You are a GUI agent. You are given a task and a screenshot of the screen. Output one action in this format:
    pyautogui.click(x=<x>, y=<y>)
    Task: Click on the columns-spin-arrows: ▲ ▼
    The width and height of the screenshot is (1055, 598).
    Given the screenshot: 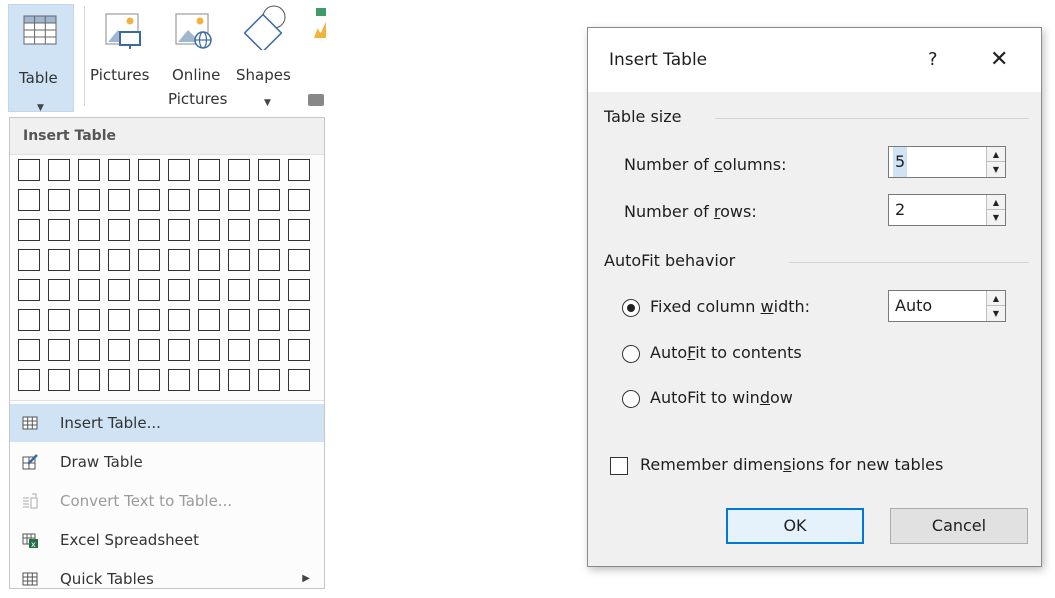 What is the action you would take?
    pyautogui.click(x=995, y=162)
    